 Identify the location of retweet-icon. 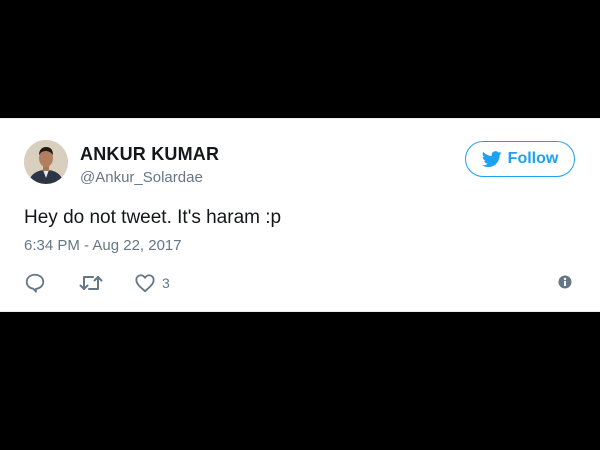
(91, 283).